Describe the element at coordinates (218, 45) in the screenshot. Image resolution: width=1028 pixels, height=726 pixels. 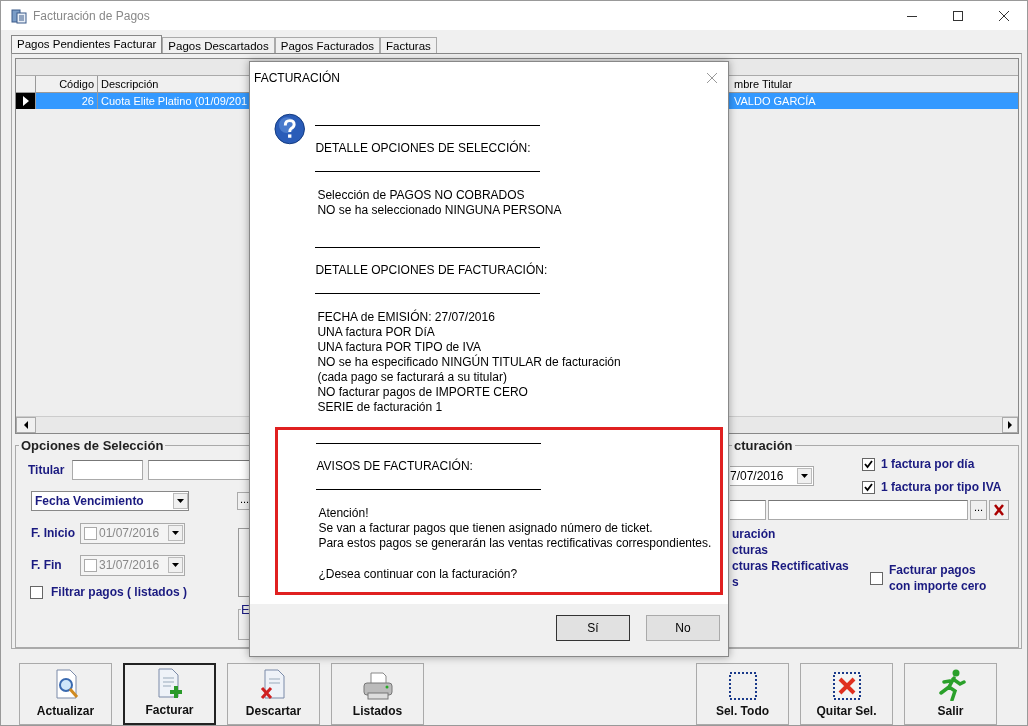
I see `tab: Pagos Descartados` at that location.